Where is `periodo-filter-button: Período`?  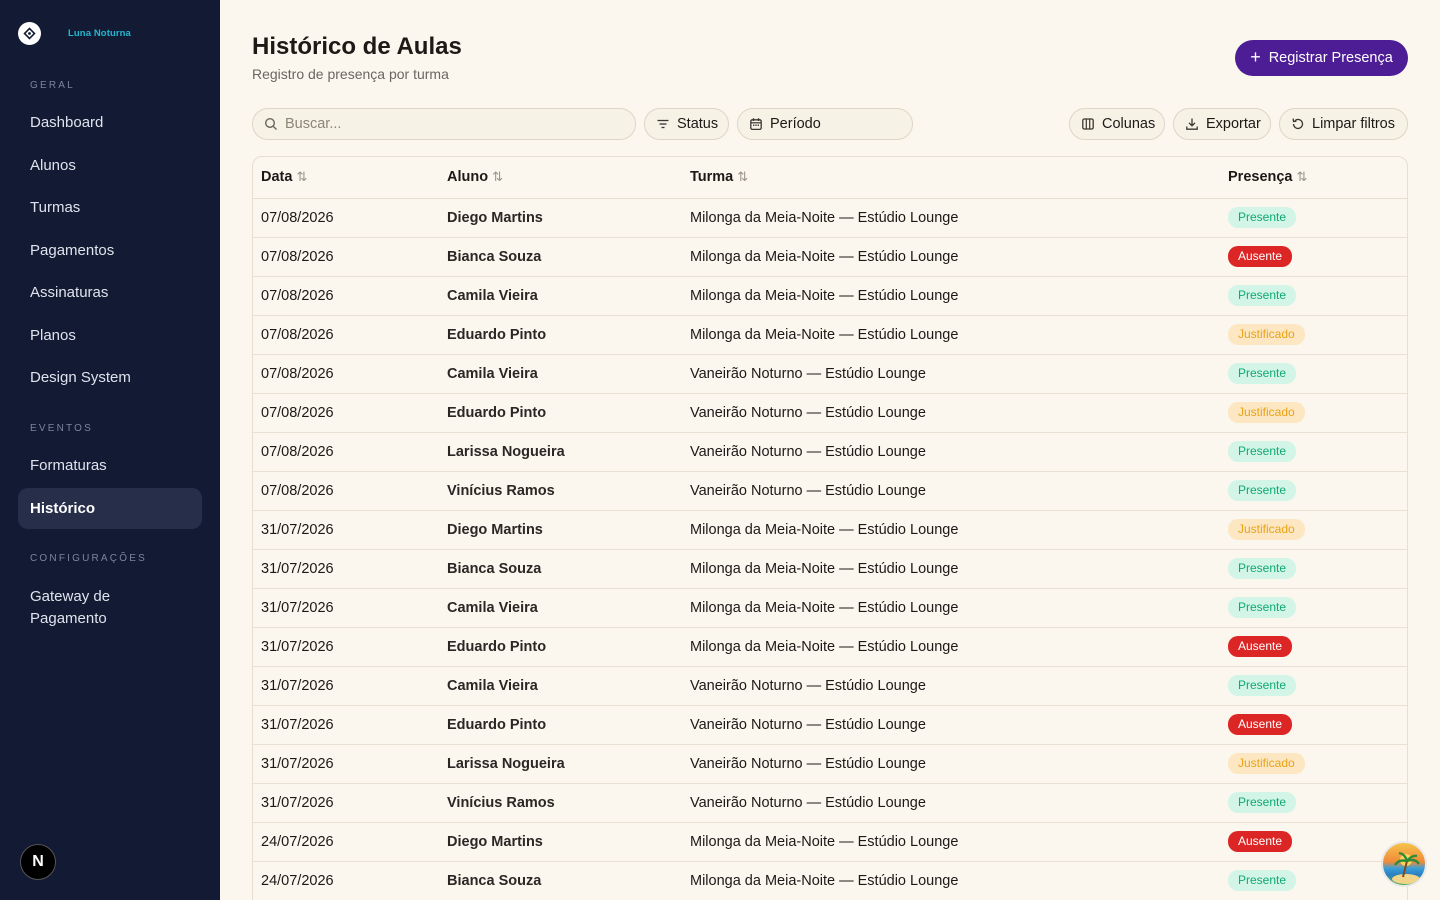 periodo-filter-button: Período is located at coordinates (825, 124).